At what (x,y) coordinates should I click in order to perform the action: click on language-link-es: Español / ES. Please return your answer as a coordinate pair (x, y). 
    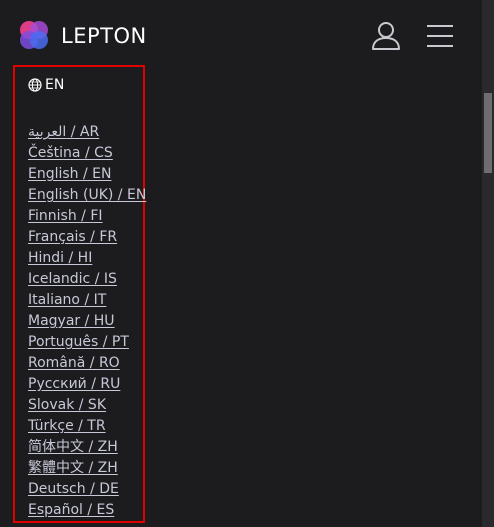
    Looking at the image, I should click on (71, 510).